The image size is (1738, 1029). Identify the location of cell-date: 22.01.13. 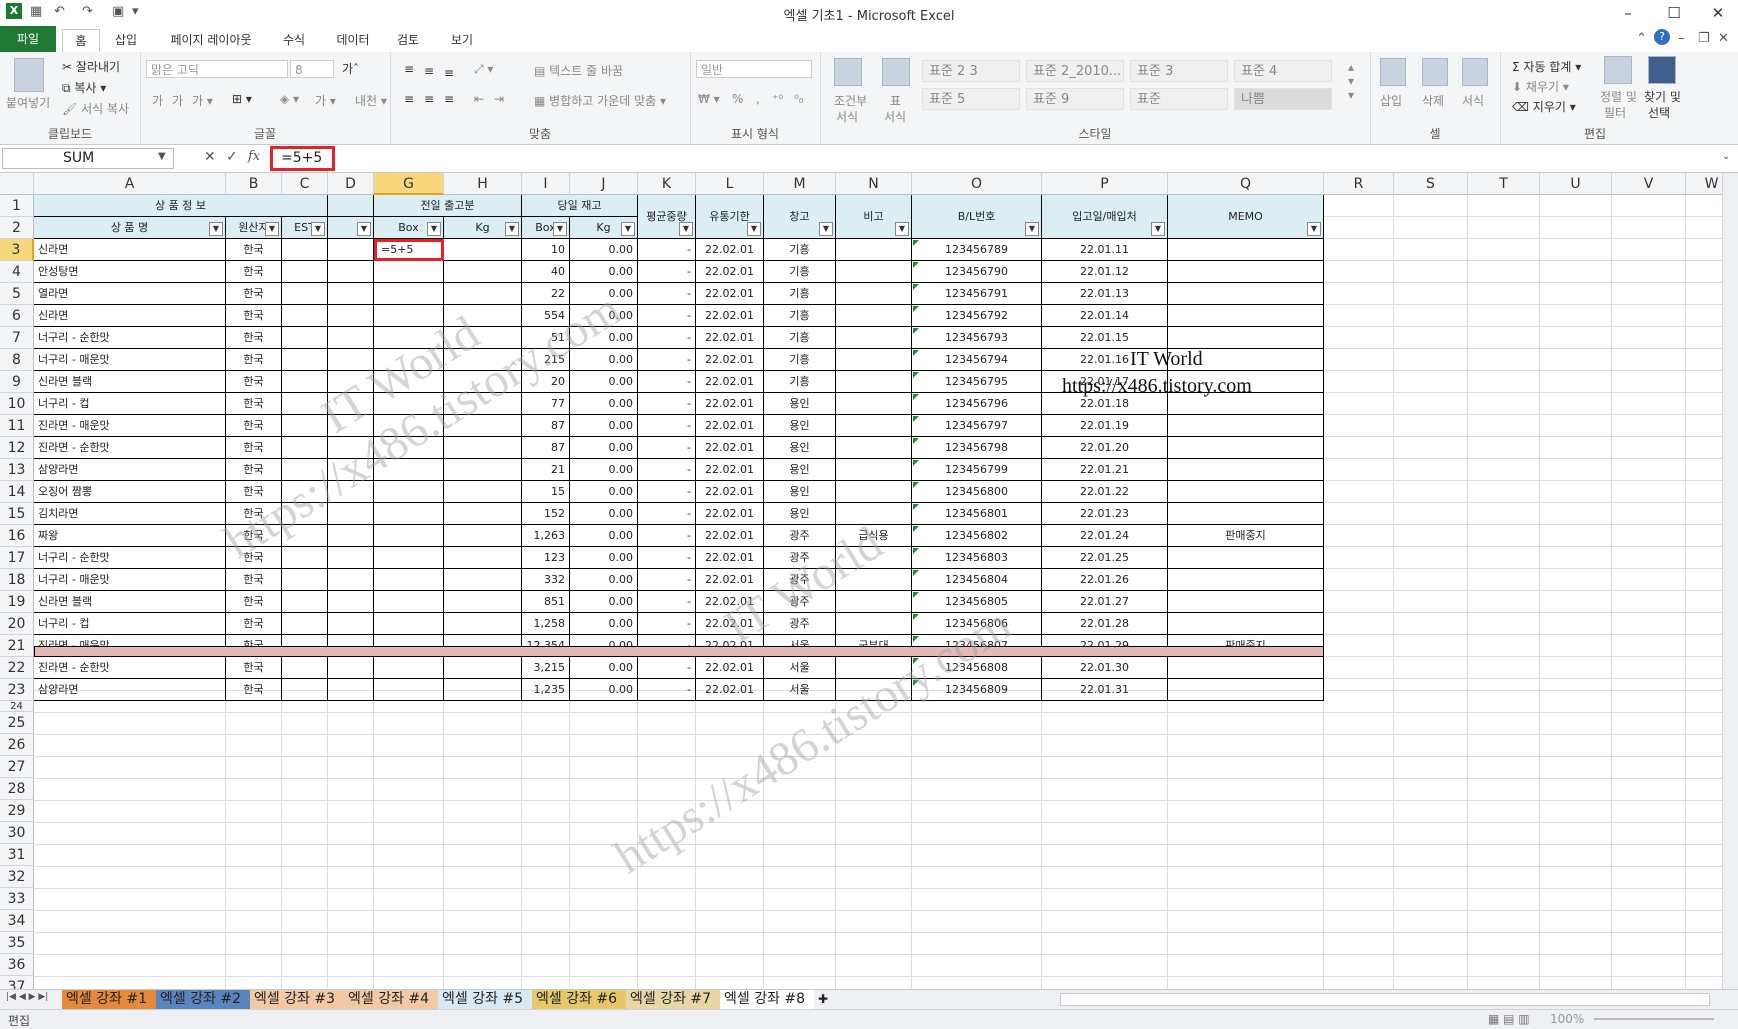
(1105, 294).